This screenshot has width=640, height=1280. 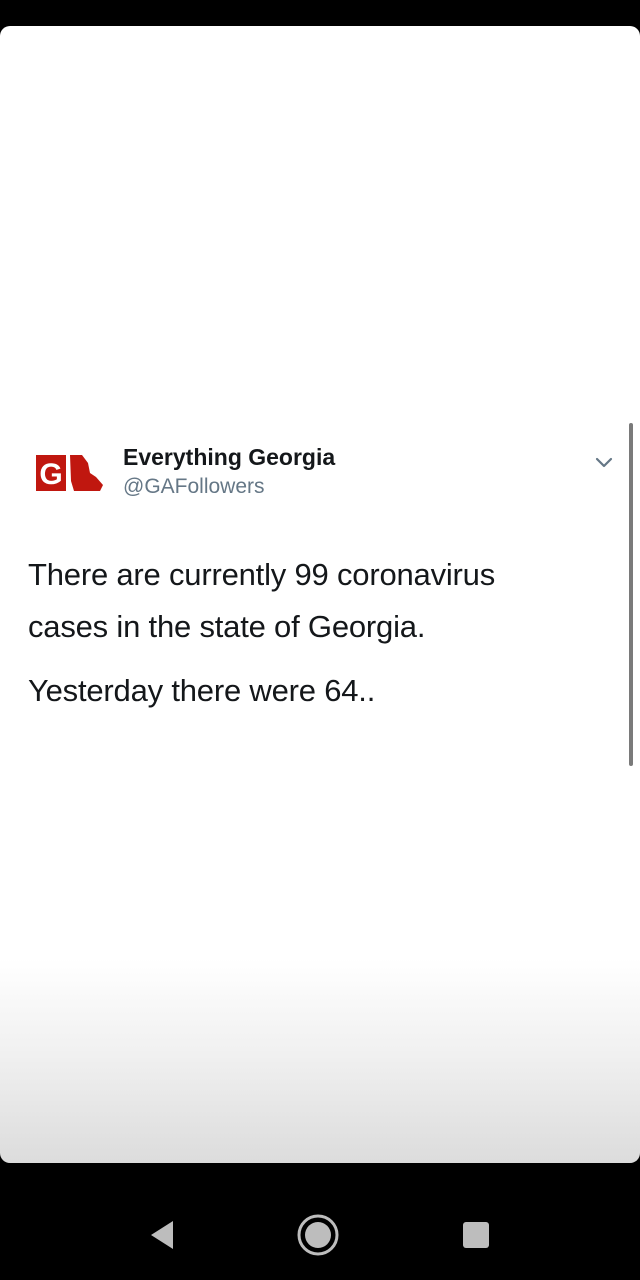 I want to click on scrollbar, so click(x=631, y=594).